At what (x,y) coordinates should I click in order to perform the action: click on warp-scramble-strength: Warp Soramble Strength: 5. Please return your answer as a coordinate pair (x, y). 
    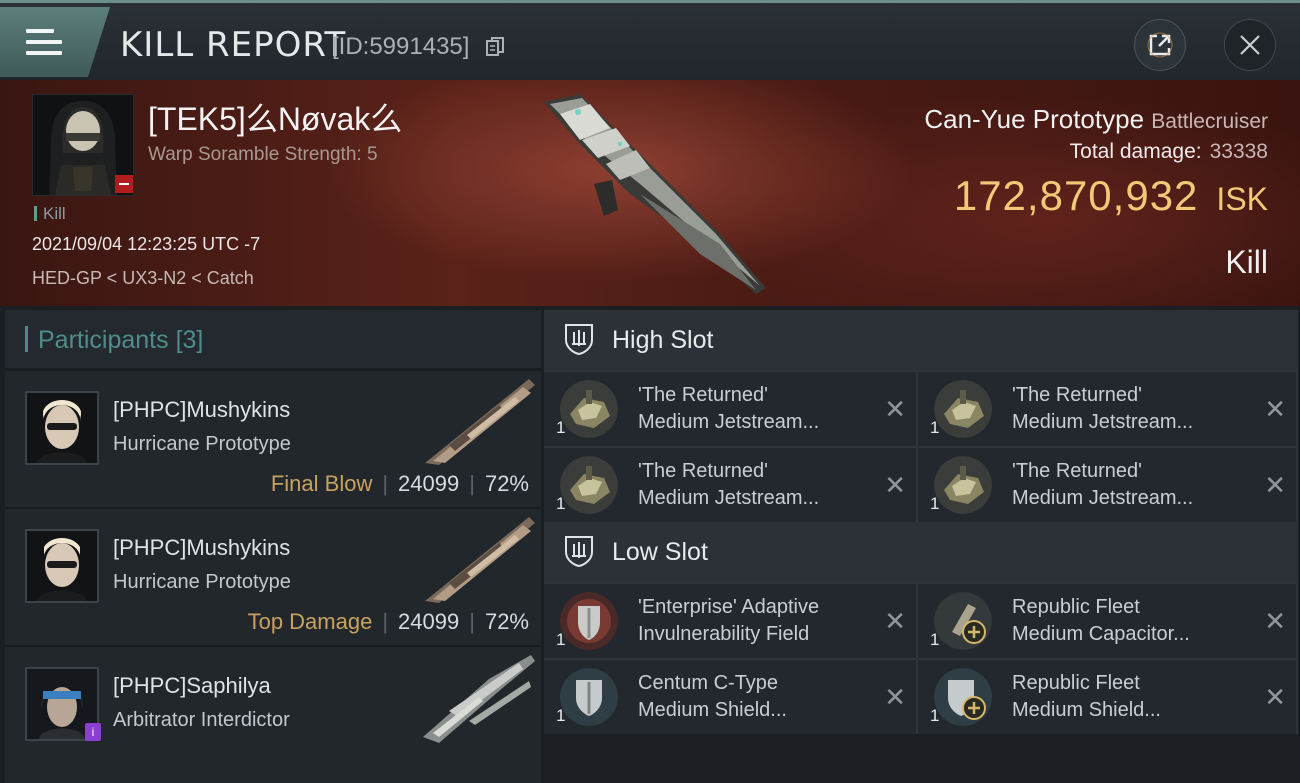
    Looking at the image, I should click on (263, 154).